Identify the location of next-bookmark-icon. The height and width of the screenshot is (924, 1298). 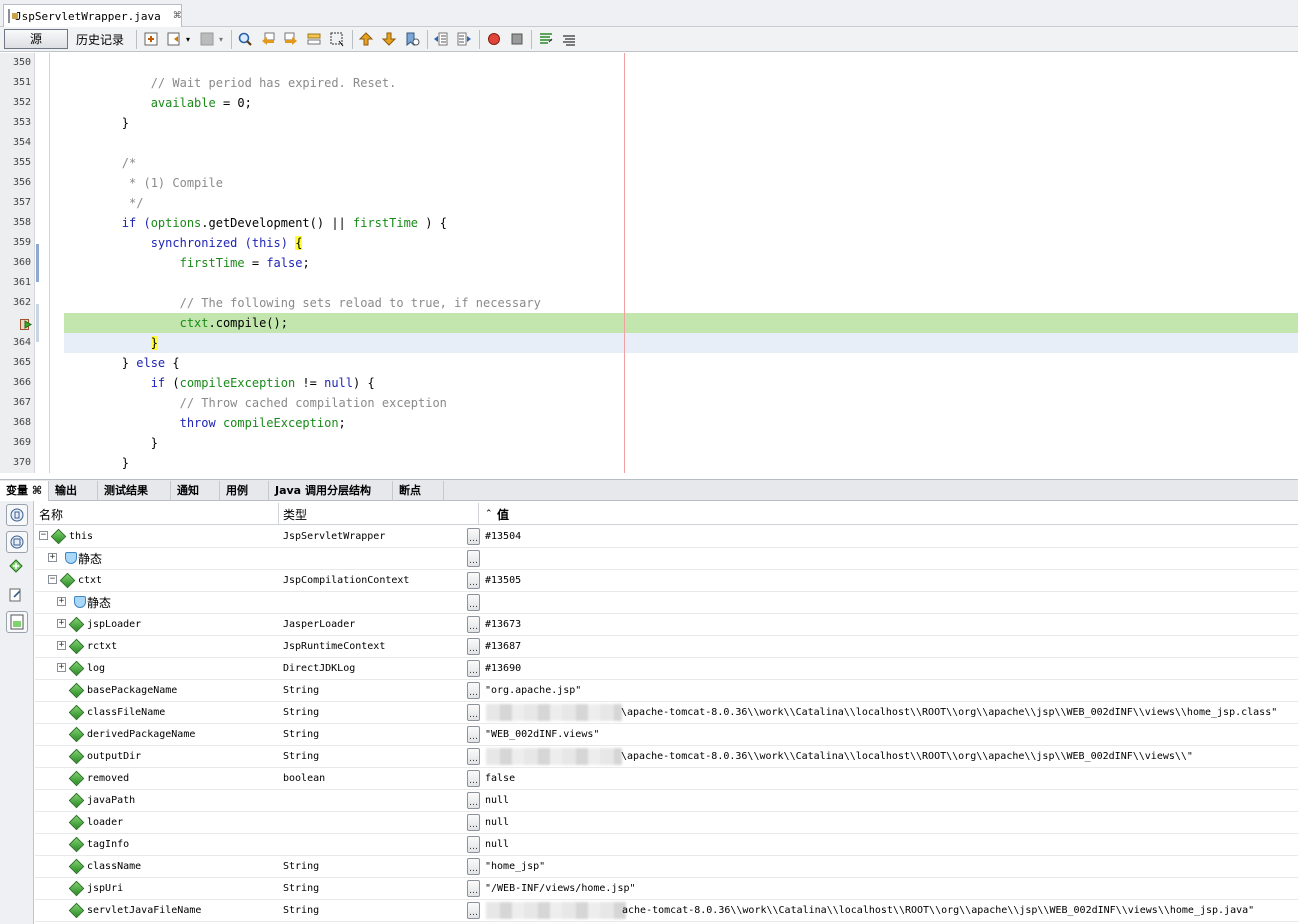
(389, 39).